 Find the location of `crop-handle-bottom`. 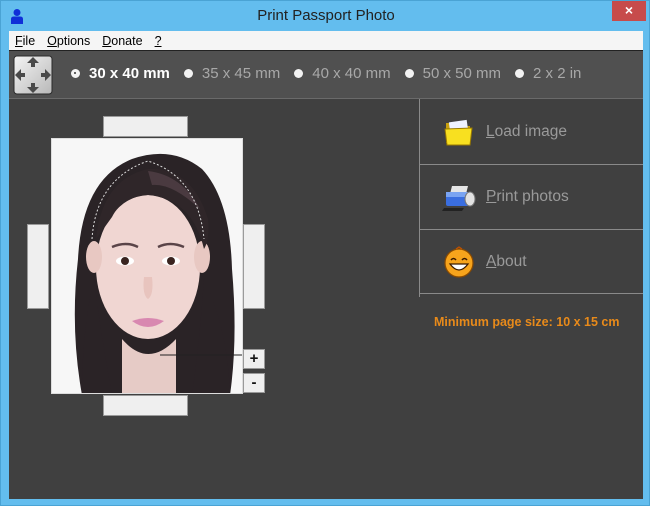

crop-handle-bottom is located at coordinates (145, 405).